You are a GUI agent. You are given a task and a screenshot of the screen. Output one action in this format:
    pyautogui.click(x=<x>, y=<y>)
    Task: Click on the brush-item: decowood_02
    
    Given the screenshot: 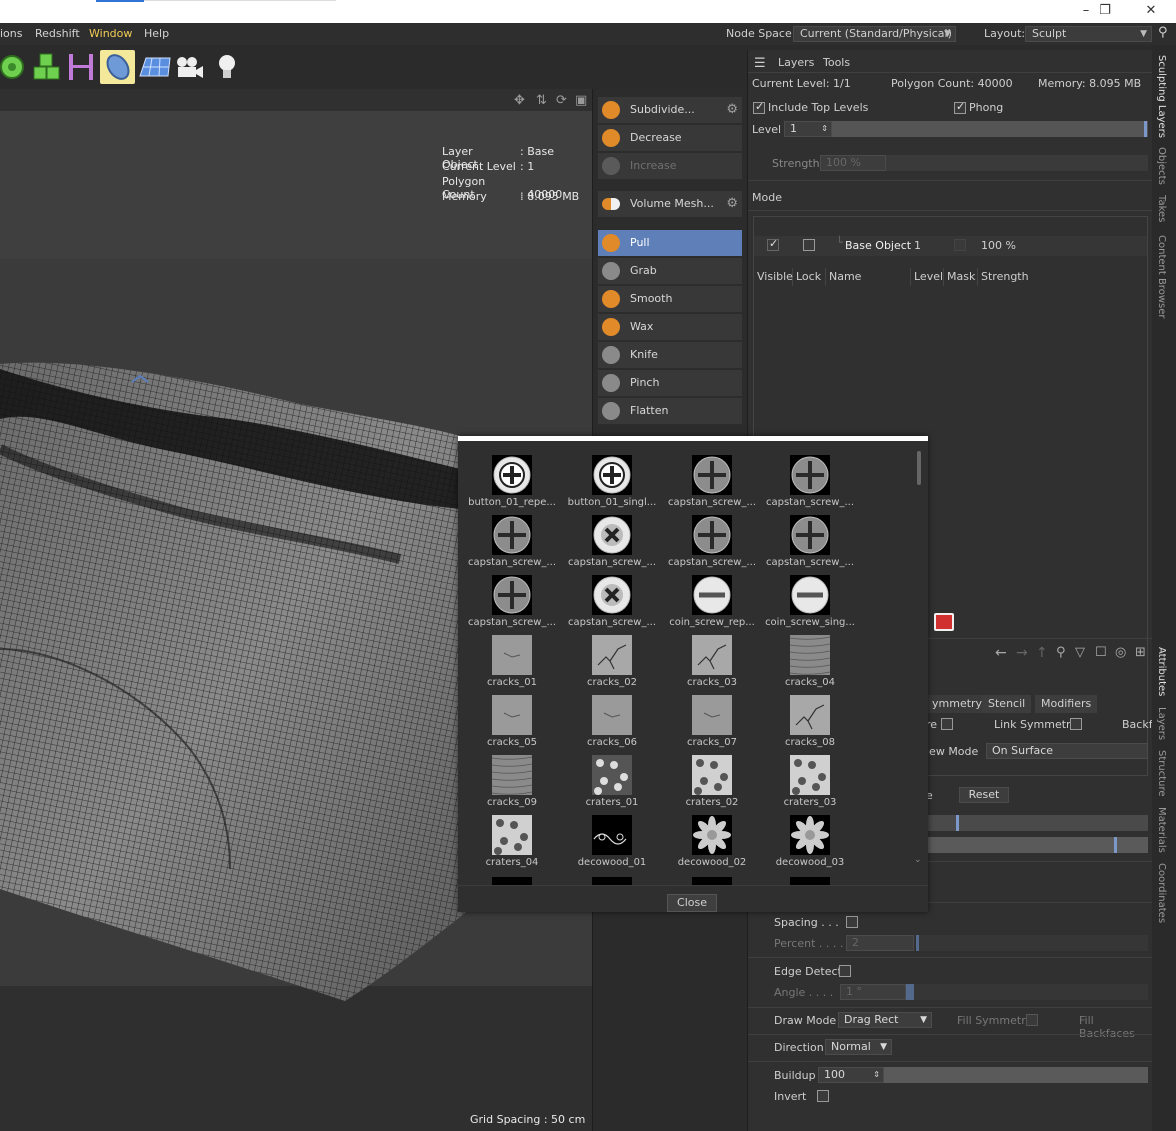 What is the action you would take?
    pyautogui.click(x=712, y=839)
    